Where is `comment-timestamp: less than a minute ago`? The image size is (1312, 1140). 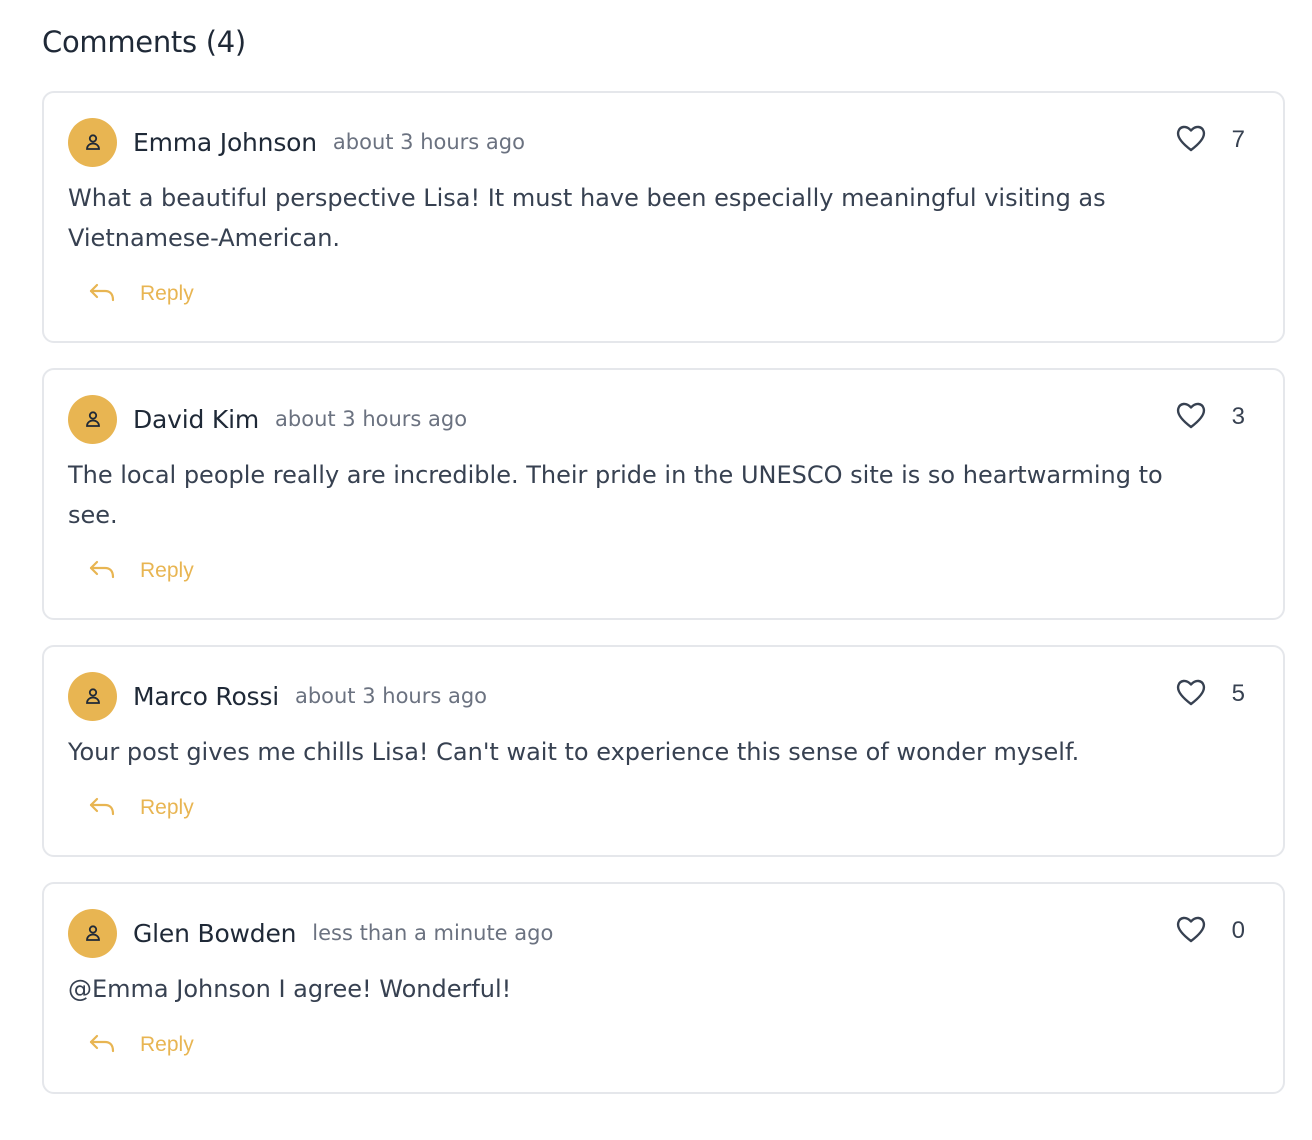
comment-timestamp: less than a minute ago is located at coordinates (433, 933).